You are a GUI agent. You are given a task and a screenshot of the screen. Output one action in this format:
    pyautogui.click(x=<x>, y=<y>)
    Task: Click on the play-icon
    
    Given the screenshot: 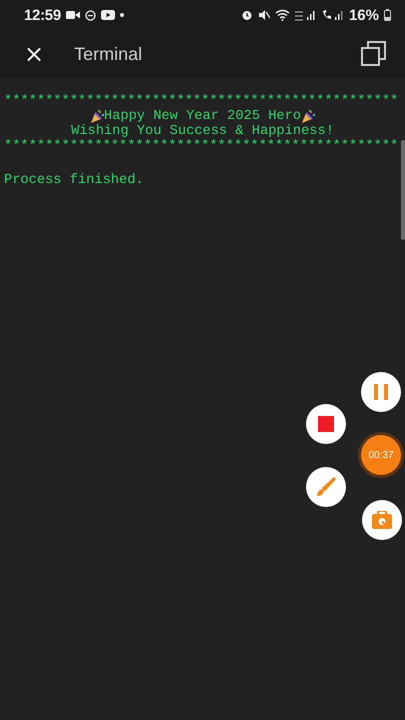 What is the action you would take?
    pyautogui.click(x=107, y=15)
    